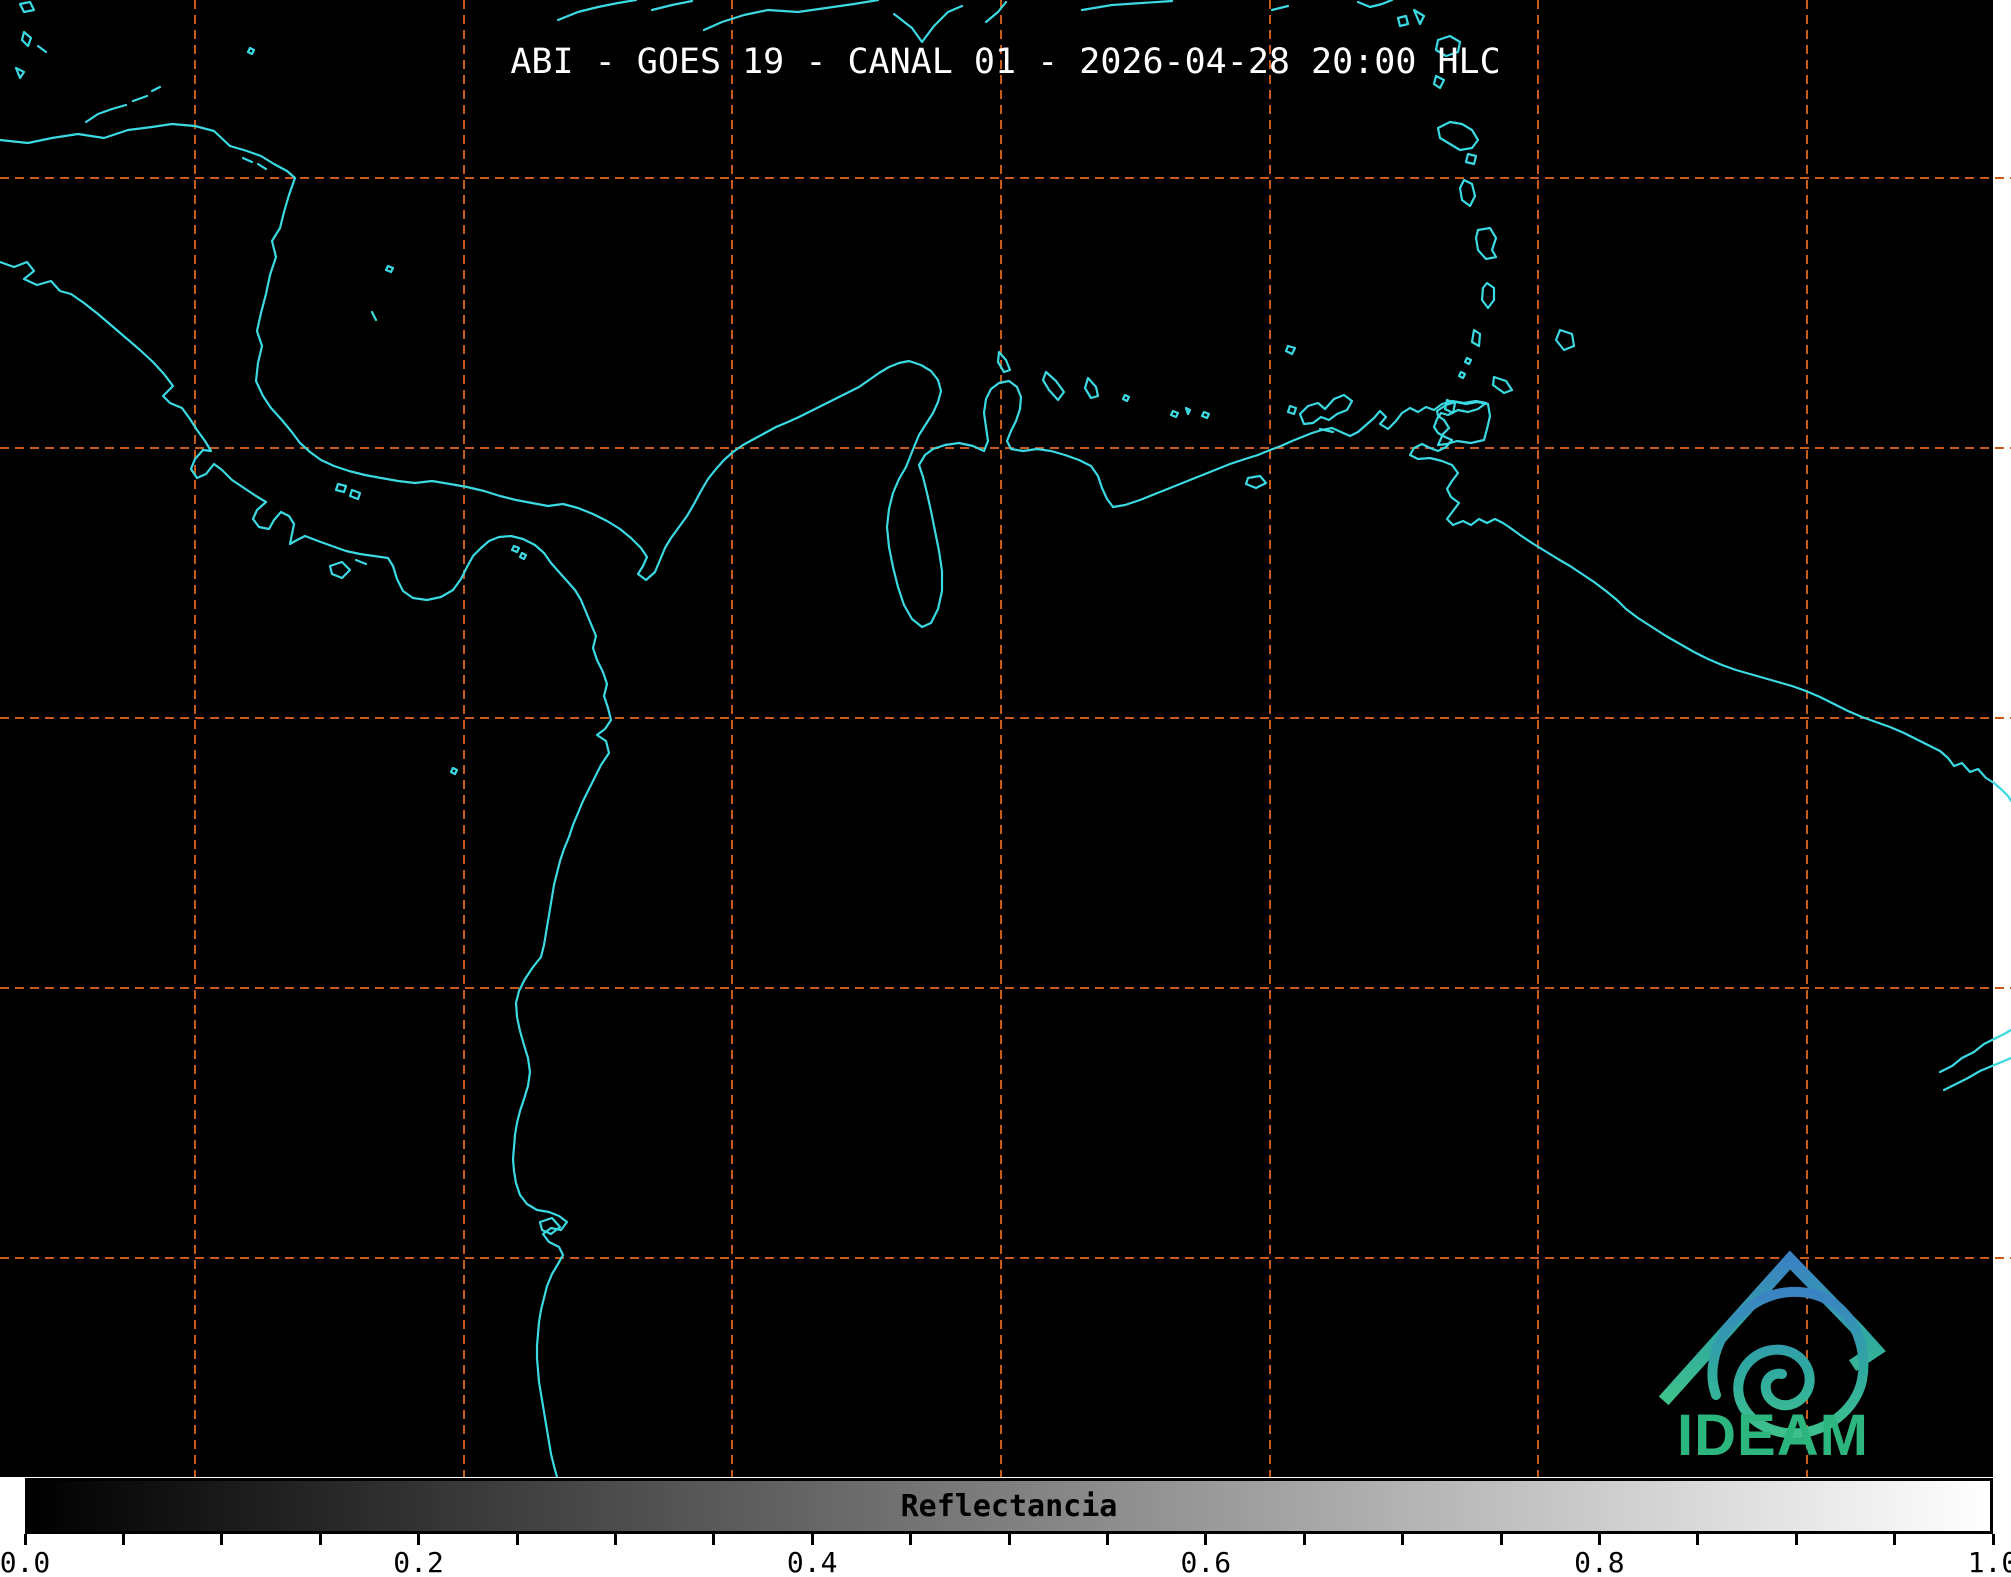 The width and height of the screenshot is (2011, 1577). What do you see at coordinates (1127, 6) in the screenshot?
I see `coastline-puerto-rico-fragment` at bounding box center [1127, 6].